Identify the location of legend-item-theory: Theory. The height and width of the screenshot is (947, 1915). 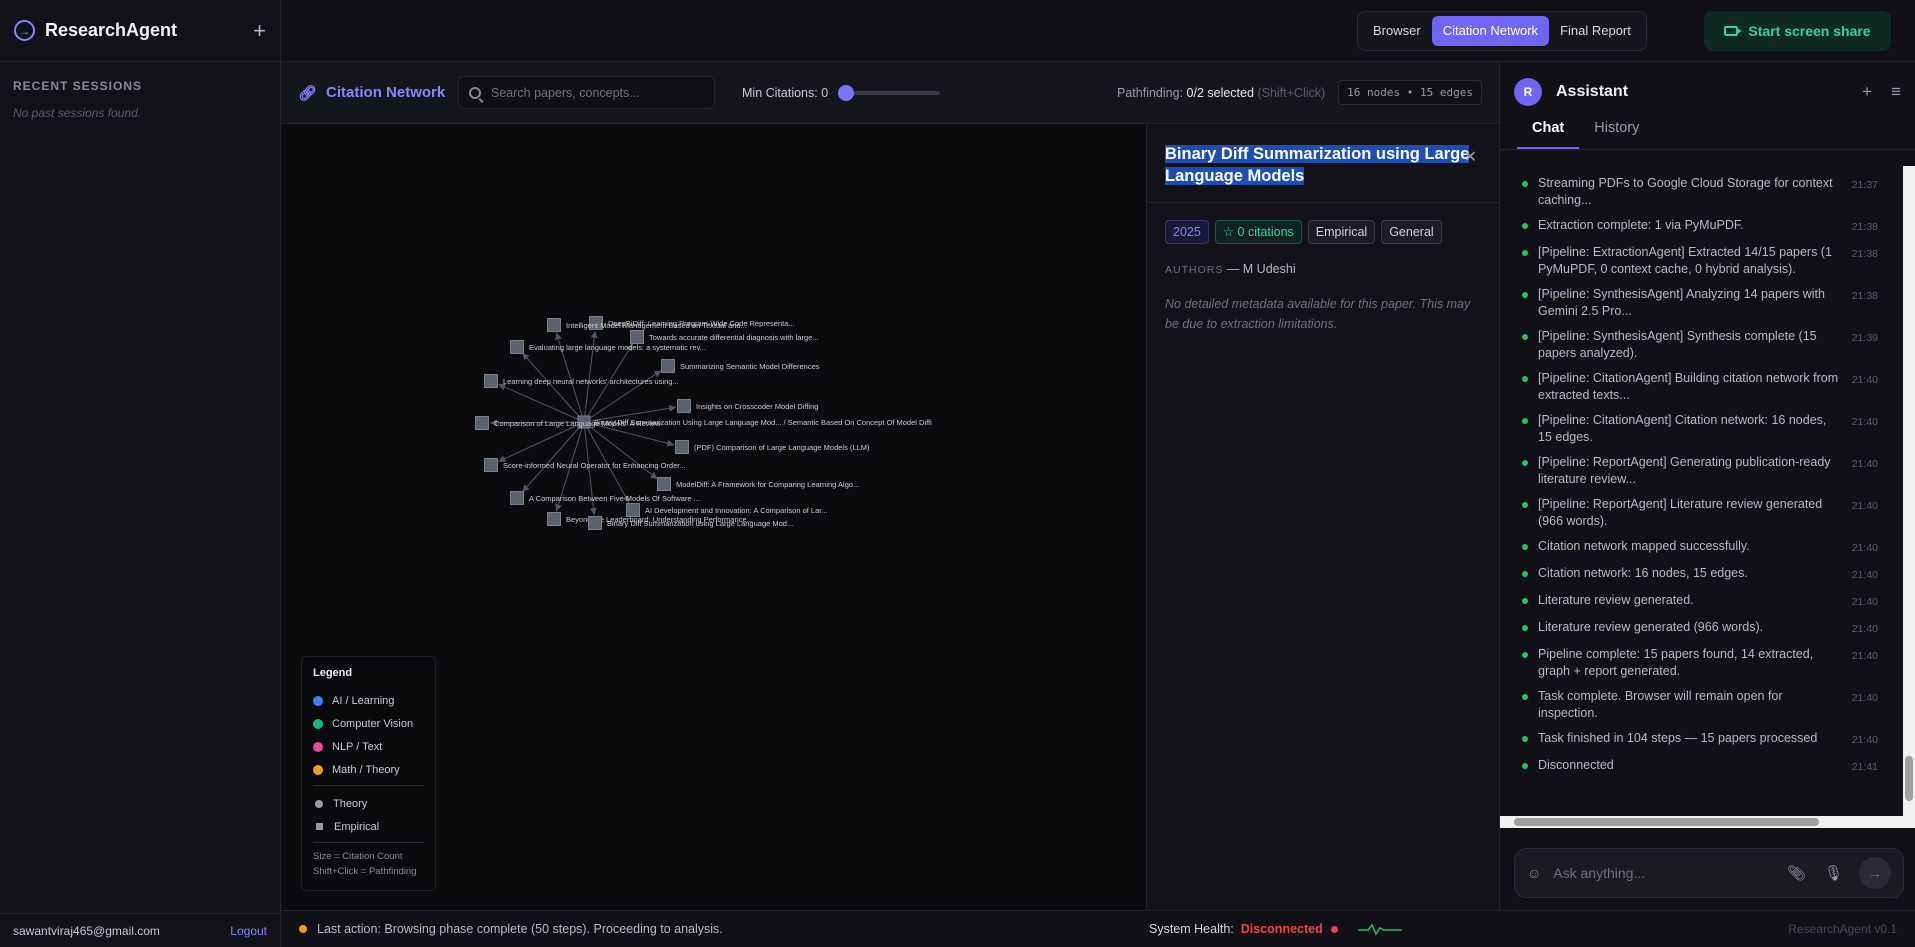
(368, 803).